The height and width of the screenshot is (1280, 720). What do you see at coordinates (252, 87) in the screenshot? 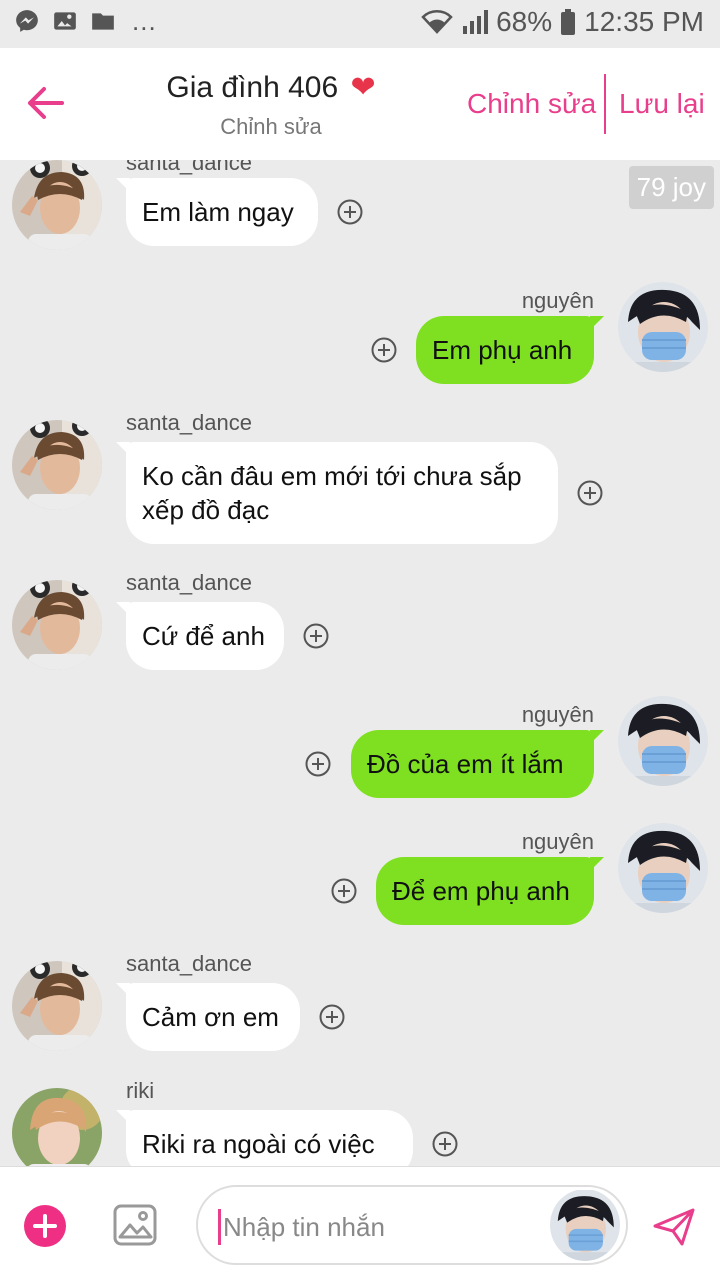
I see `chat-title-text: Gia đình 406` at bounding box center [252, 87].